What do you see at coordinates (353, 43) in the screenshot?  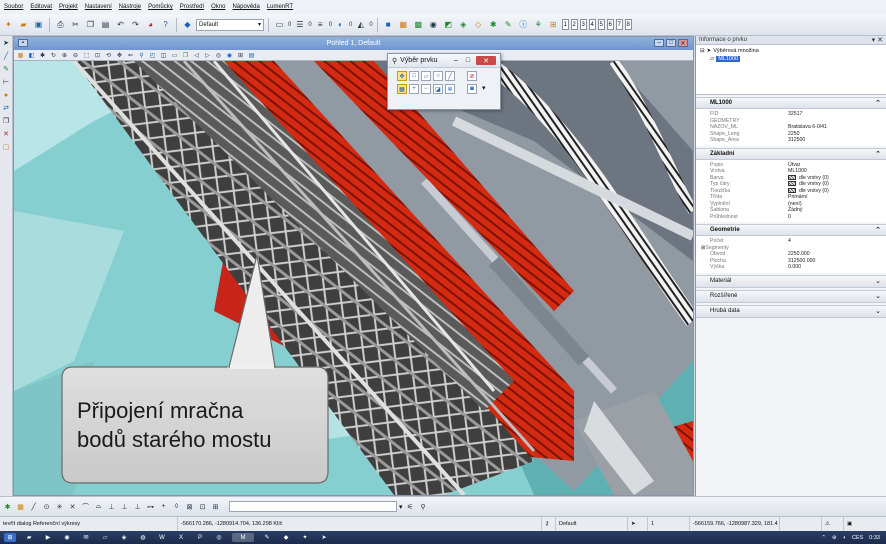 I see `view-title-bar: Pohled 1, Default ▪ – □ ✕` at bounding box center [353, 43].